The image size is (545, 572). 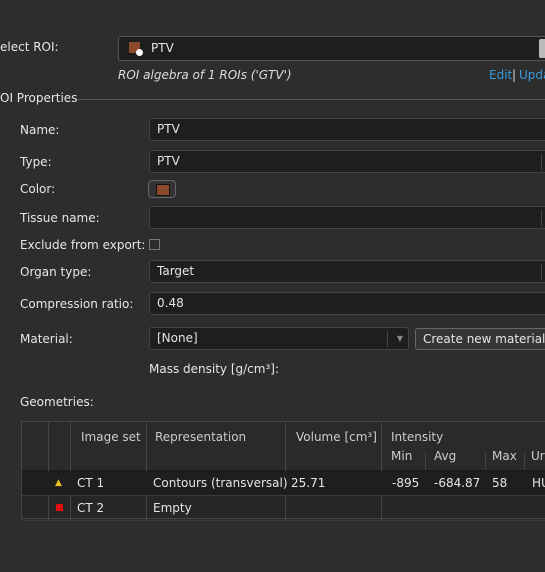 I want to click on warning-triangle-icon: ▲, so click(x=58, y=483).